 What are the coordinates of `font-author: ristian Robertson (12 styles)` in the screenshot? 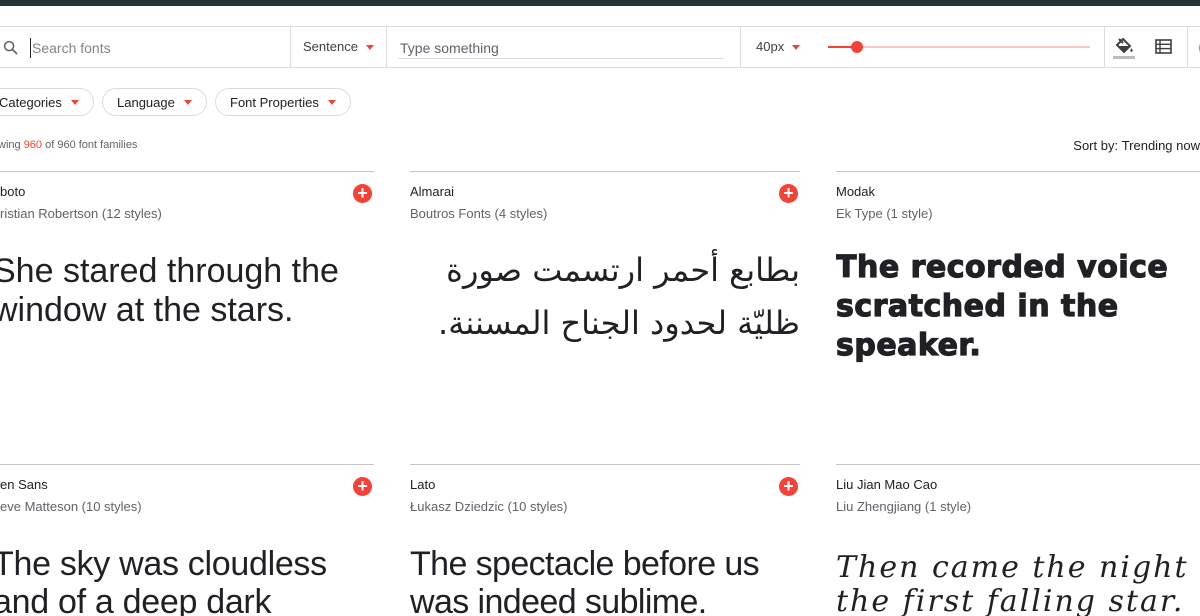 It's located at (81, 213).